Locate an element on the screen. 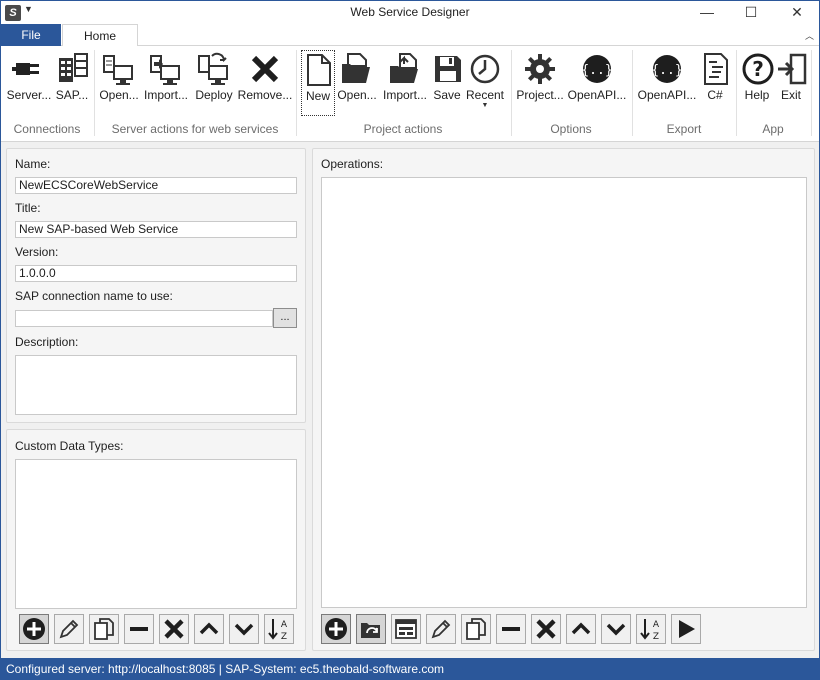 The image size is (820, 680). gear-icon is located at coordinates (540, 69).